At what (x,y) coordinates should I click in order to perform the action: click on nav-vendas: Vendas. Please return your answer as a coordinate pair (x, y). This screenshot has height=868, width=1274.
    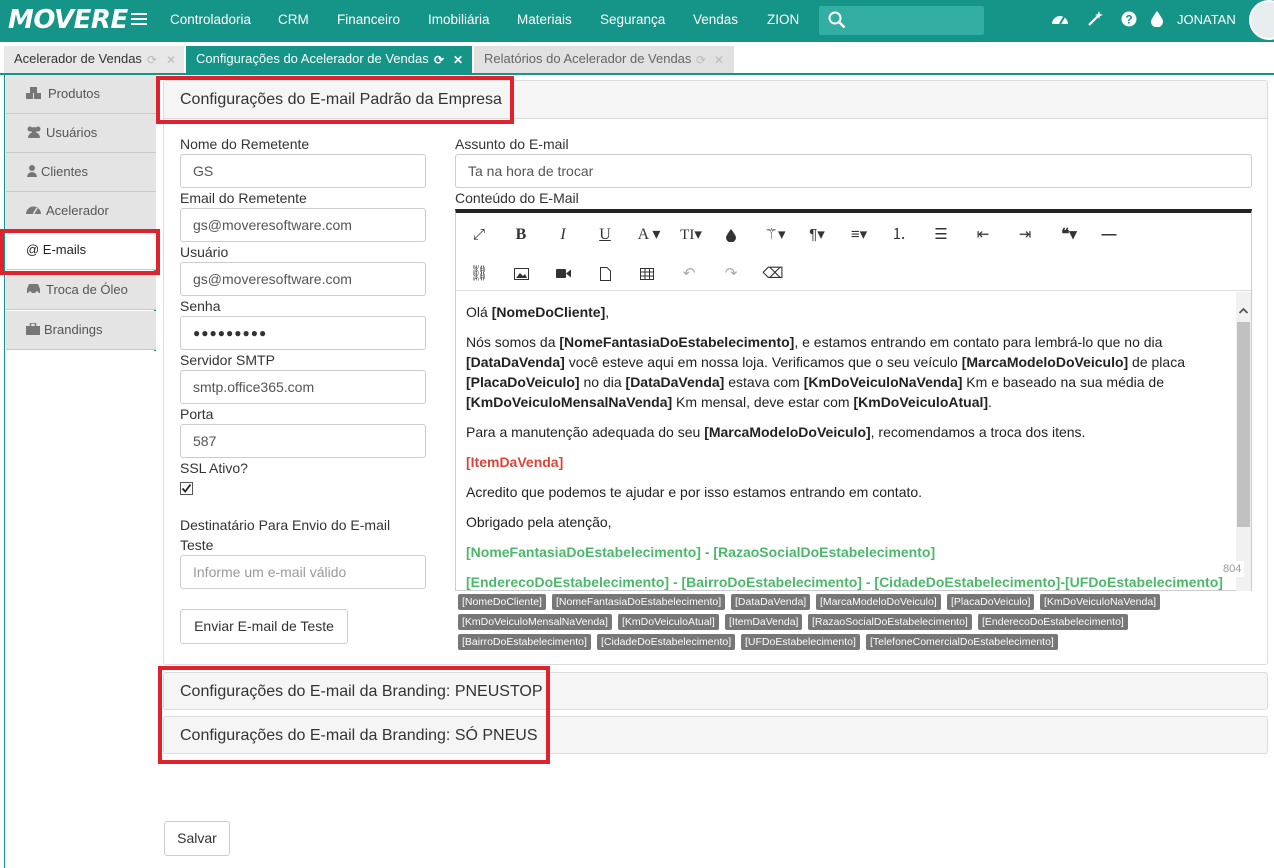
    Looking at the image, I should click on (715, 21).